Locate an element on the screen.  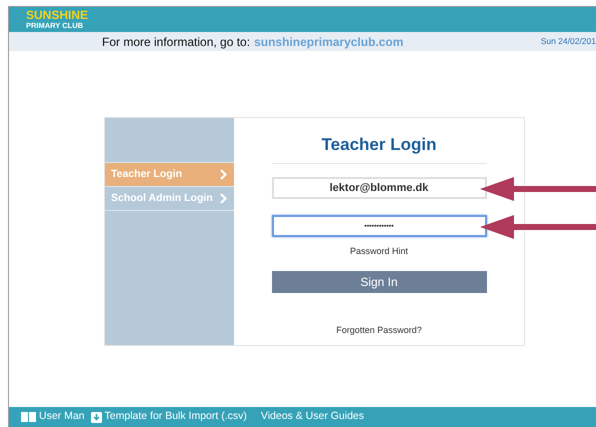
login-title: Teacher Login is located at coordinates (379, 145).